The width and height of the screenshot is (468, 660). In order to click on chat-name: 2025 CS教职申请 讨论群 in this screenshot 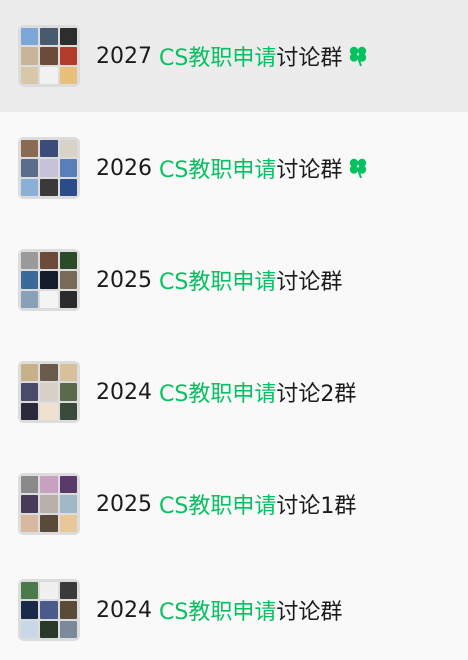, I will do `click(219, 280)`.